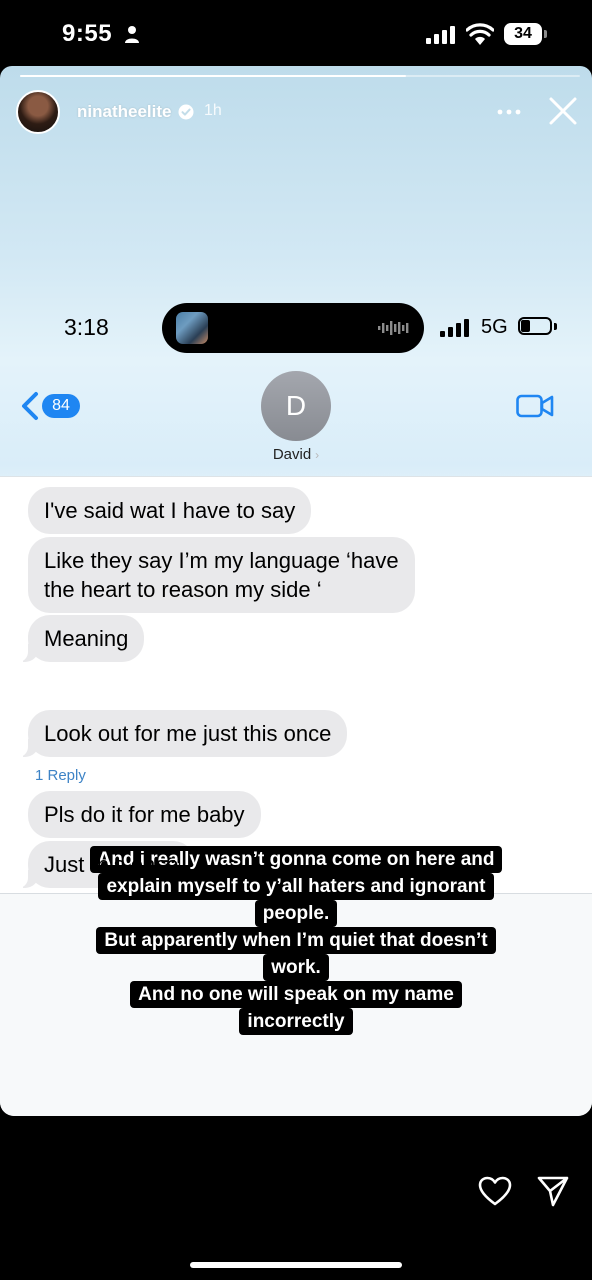 The height and width of the screenshot is (1280, 592). What do you see at coordinates (440, 35) in the screenshot?
I see `cellular-signal-icon` at bounding box center [440, 35].